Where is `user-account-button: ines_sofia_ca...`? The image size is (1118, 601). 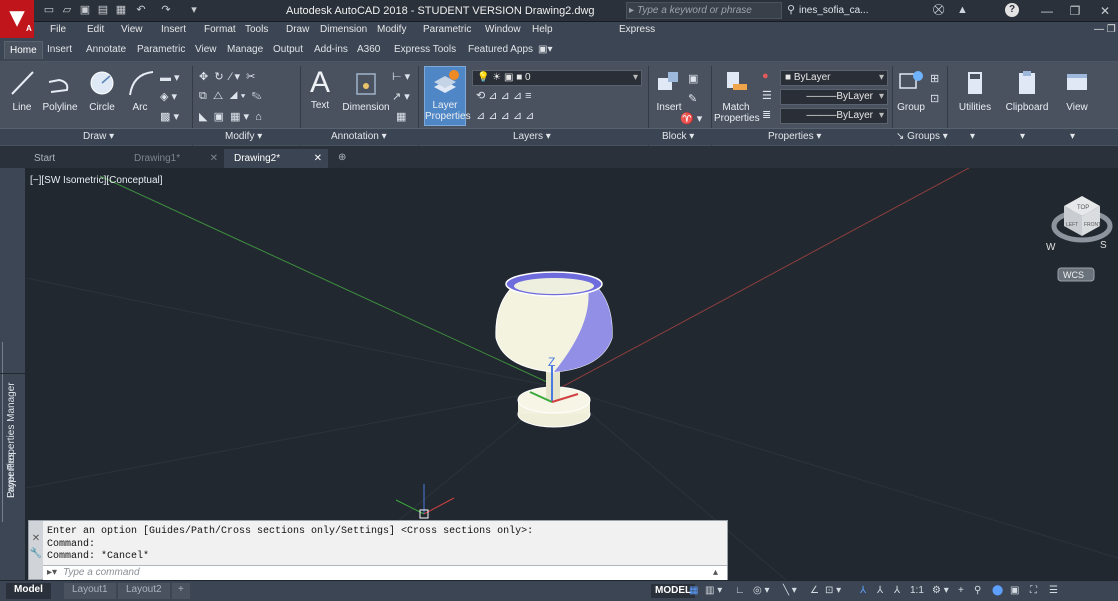 user-account-button: ines_sofia_ca... is located at coordinates (834, 10).